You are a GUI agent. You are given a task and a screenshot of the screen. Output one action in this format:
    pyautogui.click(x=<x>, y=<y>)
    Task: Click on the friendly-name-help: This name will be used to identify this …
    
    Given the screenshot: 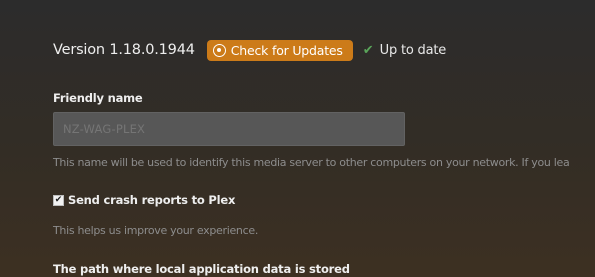 What is the action you would take?
    pyautogui.click(x=311, y=162)
    